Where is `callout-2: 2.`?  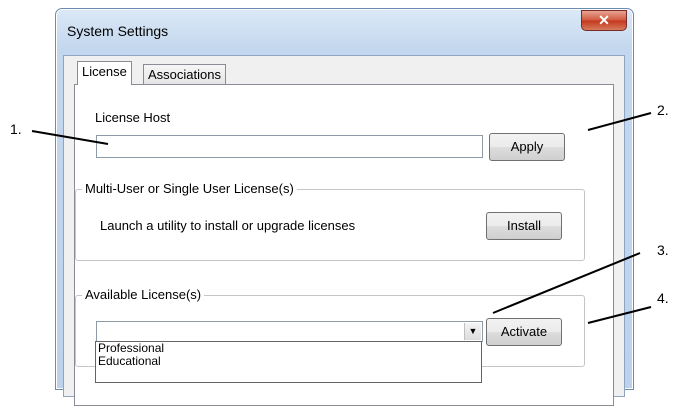
callout-2: 2. is located at coordinates (663, 110).